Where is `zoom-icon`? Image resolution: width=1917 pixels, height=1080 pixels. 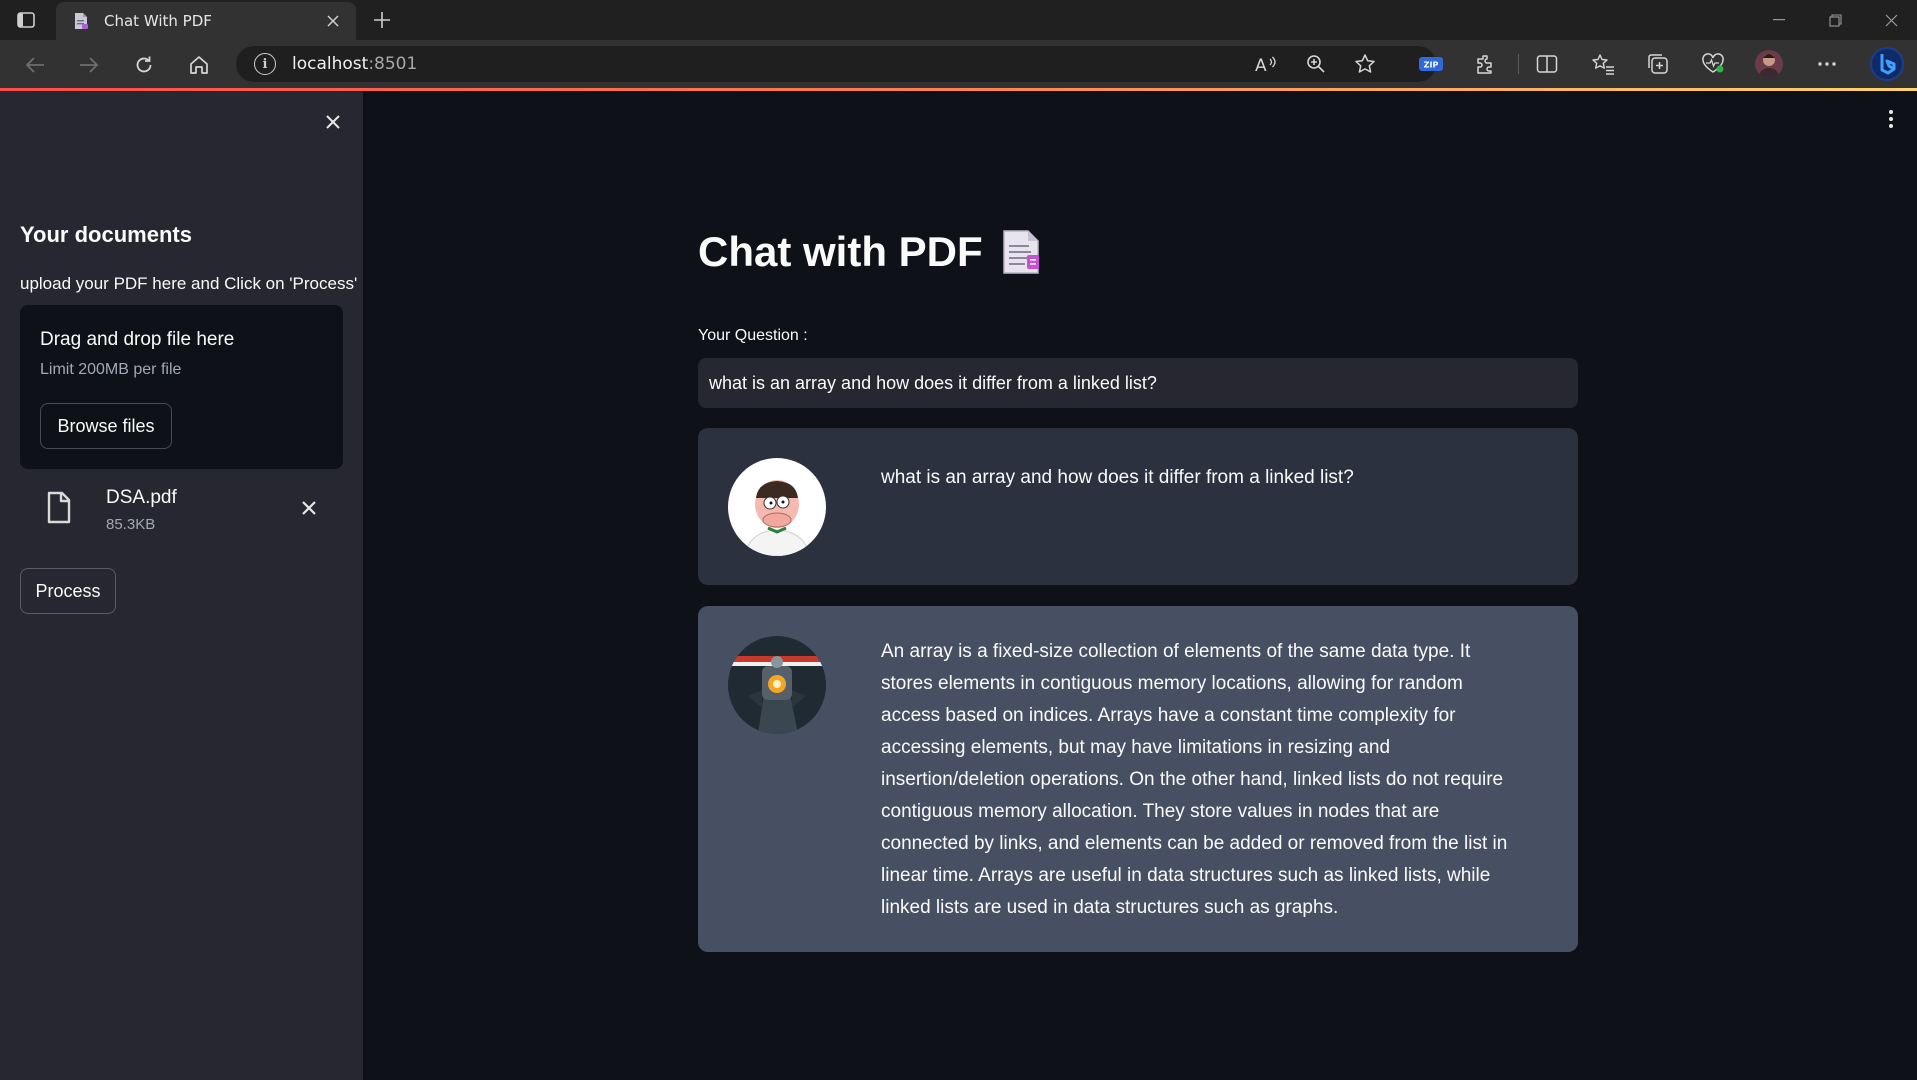
zoom-icon is located at coordinates (1316, 64).